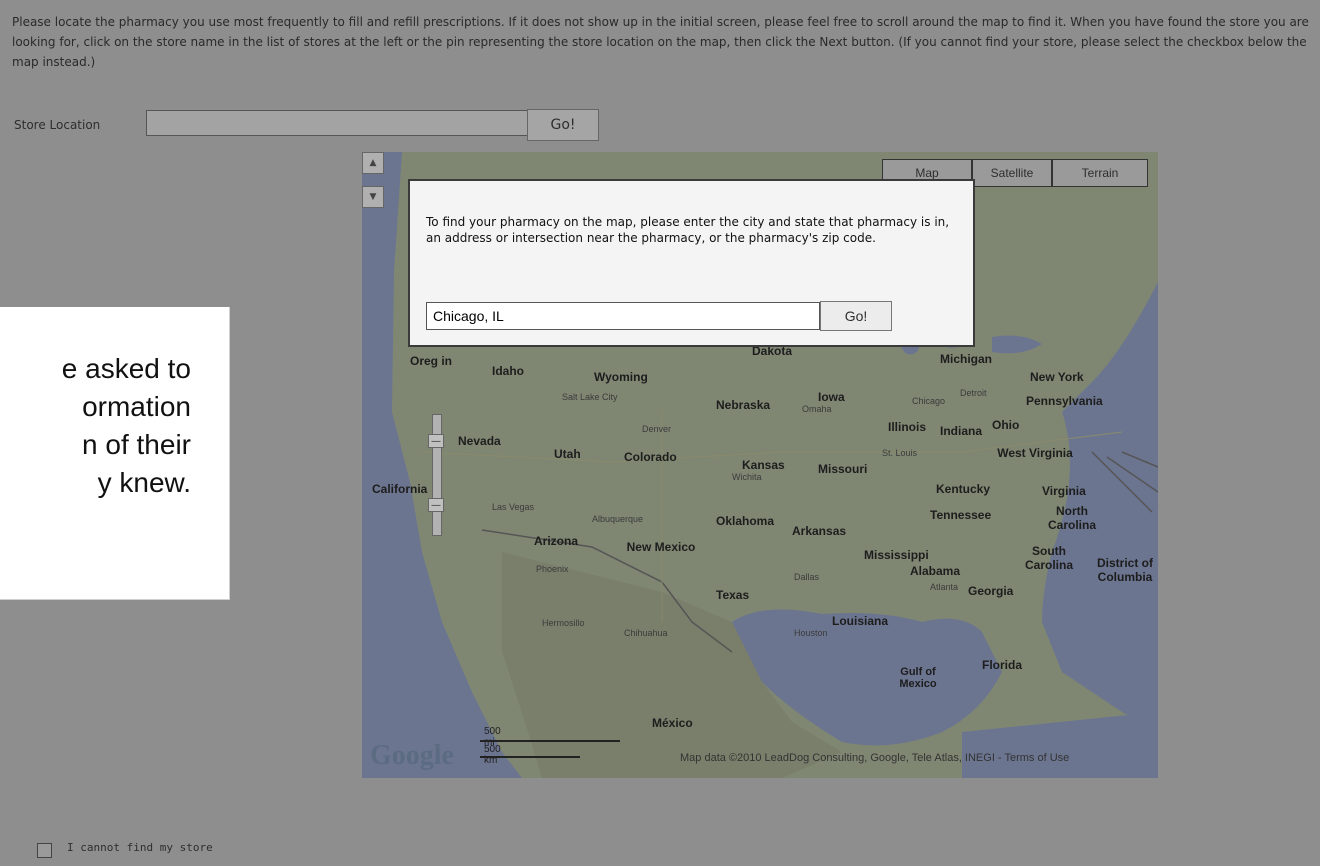  Describe the element at coordinates (1057, 377) in the screenshot. I see `map-label-state: New York` at that location.